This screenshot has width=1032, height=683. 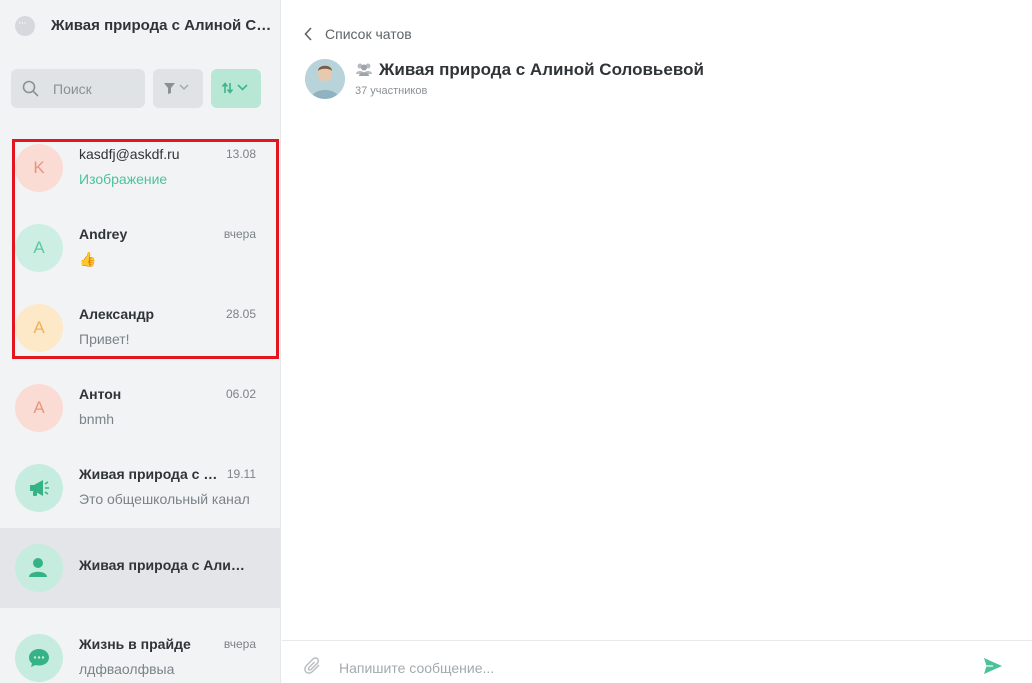 What do you see at coordinates (140, 248) in the screenshot?
I see `chat-item: A Andrey вчера 👍` at bounding box center [140, 248].